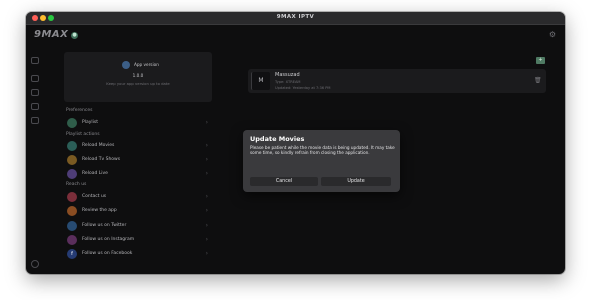  I want to click on window-title: 9MAX IPTV, so click(295, 17).